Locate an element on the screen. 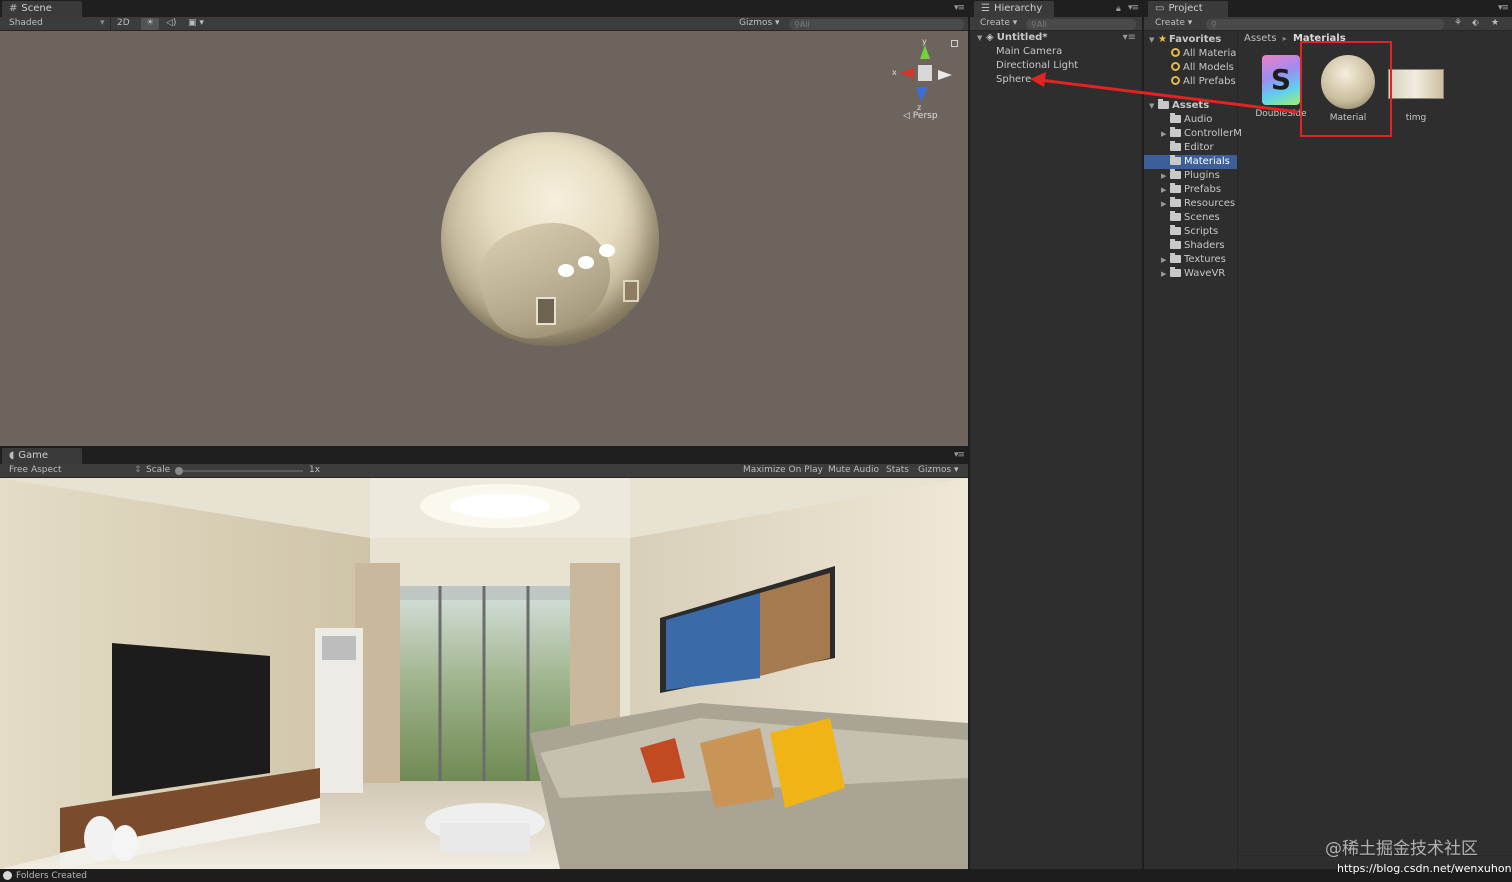 This screenshot has width=1512, height=882. stats-toggle: Stats is located at coordinates (897, 470).